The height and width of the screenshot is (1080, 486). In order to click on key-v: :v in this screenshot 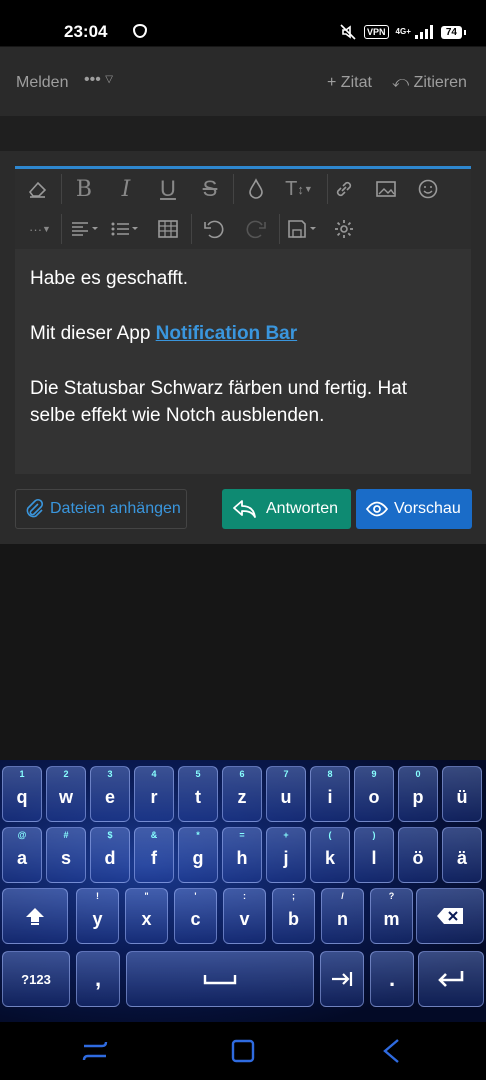, I will do `click(244, 916)`.